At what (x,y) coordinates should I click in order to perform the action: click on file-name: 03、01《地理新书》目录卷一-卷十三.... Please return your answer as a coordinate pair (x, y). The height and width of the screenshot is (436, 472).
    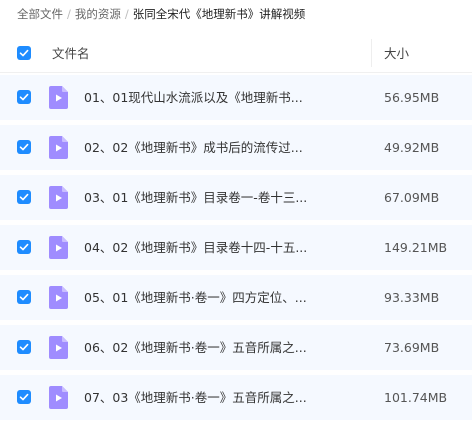
    Looking at the image, I should click on (195, 197).